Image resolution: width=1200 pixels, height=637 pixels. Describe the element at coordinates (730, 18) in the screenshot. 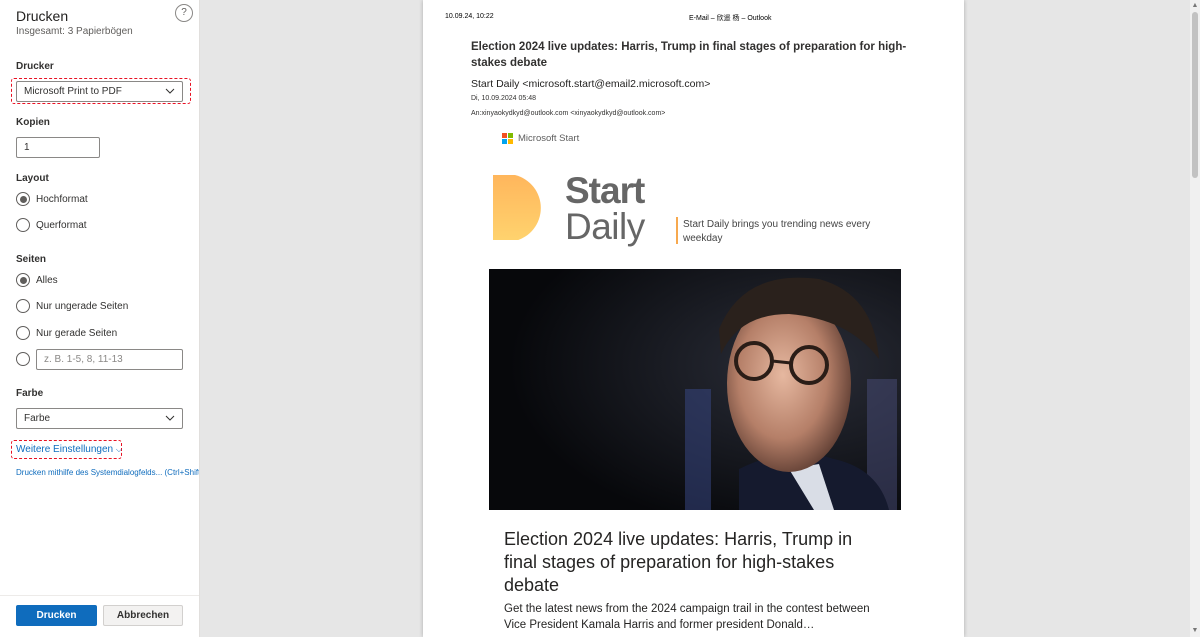

I see `page-header-title: E-Mail – 欣遥 杨 – Outlook` at that location.